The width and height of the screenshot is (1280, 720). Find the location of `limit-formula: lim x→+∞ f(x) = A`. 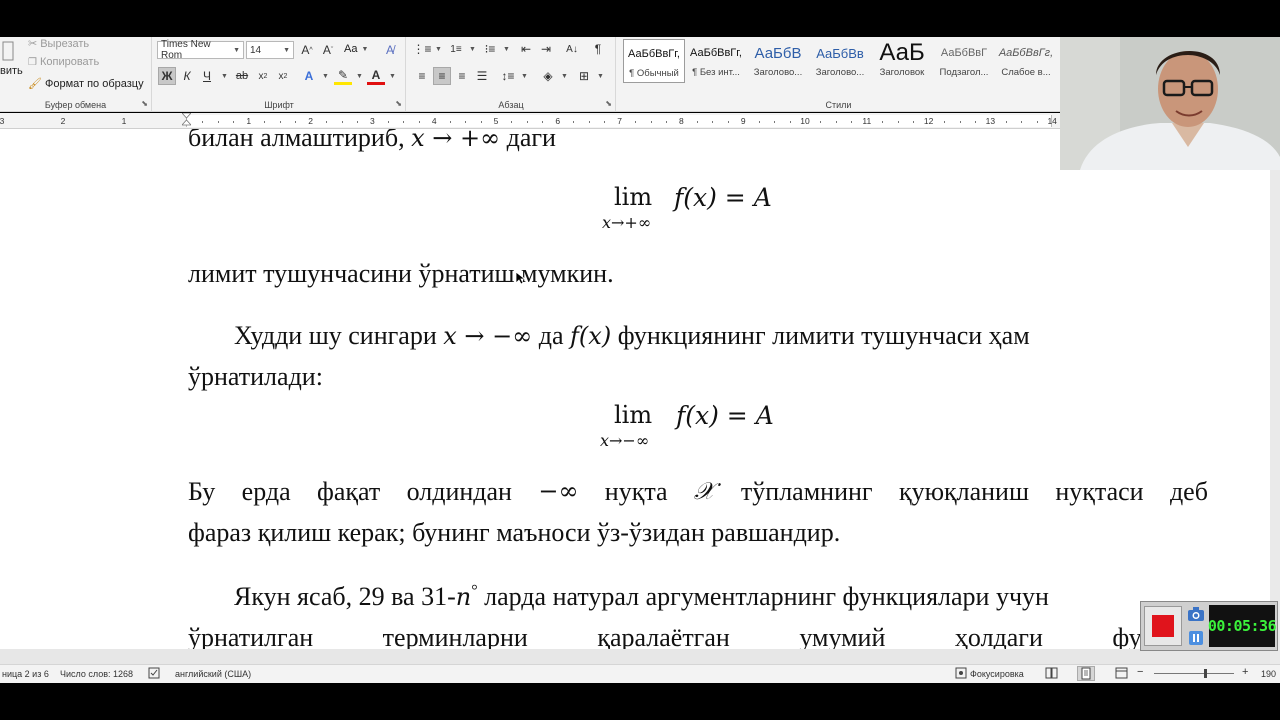

limit-formula: lim x→+∞ f(x) = A is located at coordinates (687, 207).